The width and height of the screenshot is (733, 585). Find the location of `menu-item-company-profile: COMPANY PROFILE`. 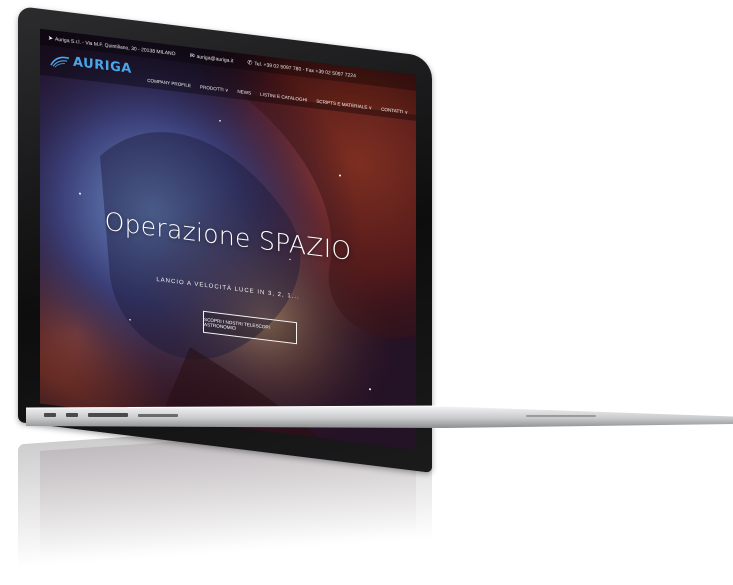

menu-item-company-profile: COMPANY PROFILE is located at coordinates (169, 83).